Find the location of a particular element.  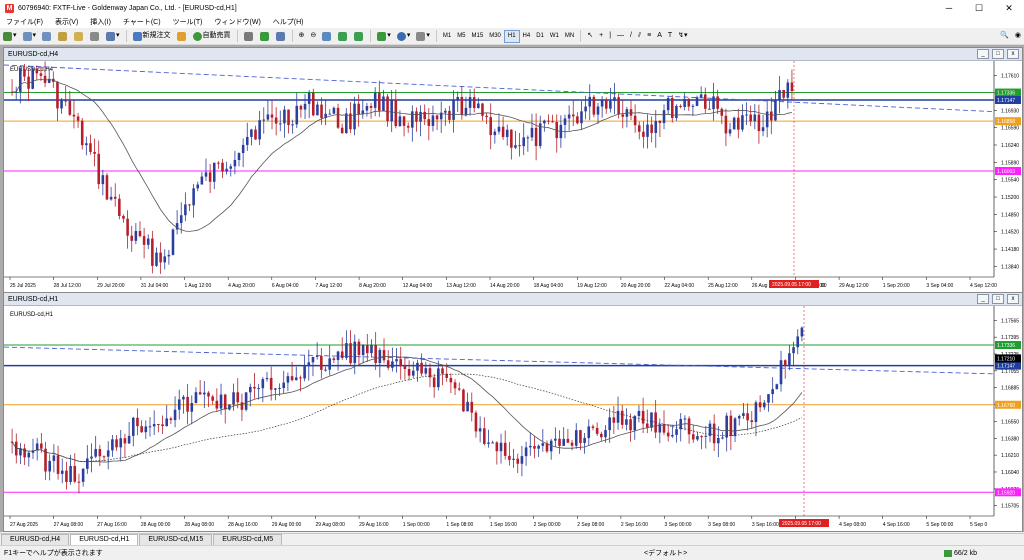

minimize-button: ─ is located at coordinates (949, 8).